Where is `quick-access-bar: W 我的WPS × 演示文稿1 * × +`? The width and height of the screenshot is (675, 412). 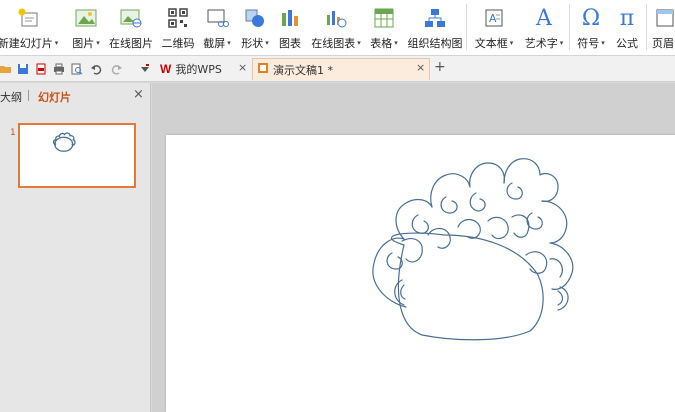
quick-access-bar: W 我的WPS × 演示文稿1 * × + is located at coordinates (337, 69).